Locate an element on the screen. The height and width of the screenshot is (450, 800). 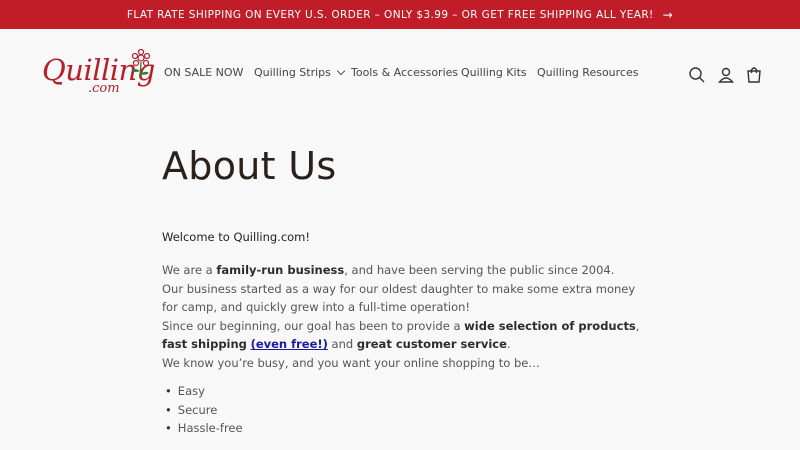
shopping-benefits-list: Easy Secure Hassle-free is located at coordinates (204, 410).